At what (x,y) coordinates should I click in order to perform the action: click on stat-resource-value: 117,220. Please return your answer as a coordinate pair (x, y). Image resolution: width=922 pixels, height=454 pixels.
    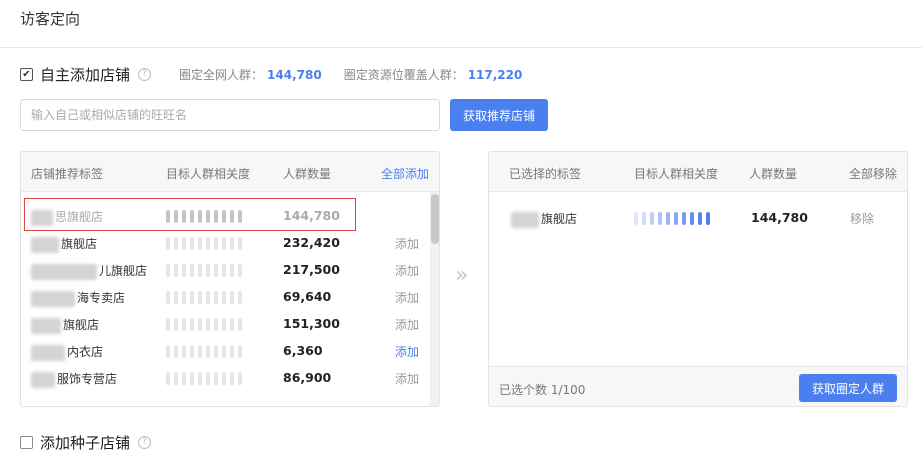
    Looking at the image, I should click on (495, 75).